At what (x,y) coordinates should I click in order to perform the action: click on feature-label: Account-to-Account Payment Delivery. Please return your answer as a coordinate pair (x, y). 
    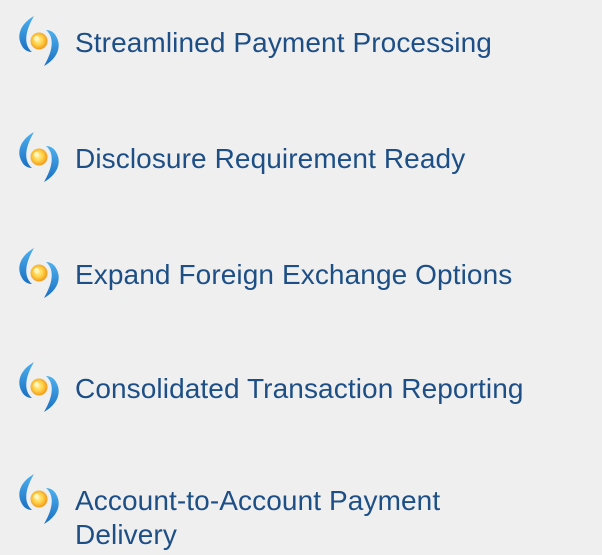
    Looking at the image, I should click on (258, 517).